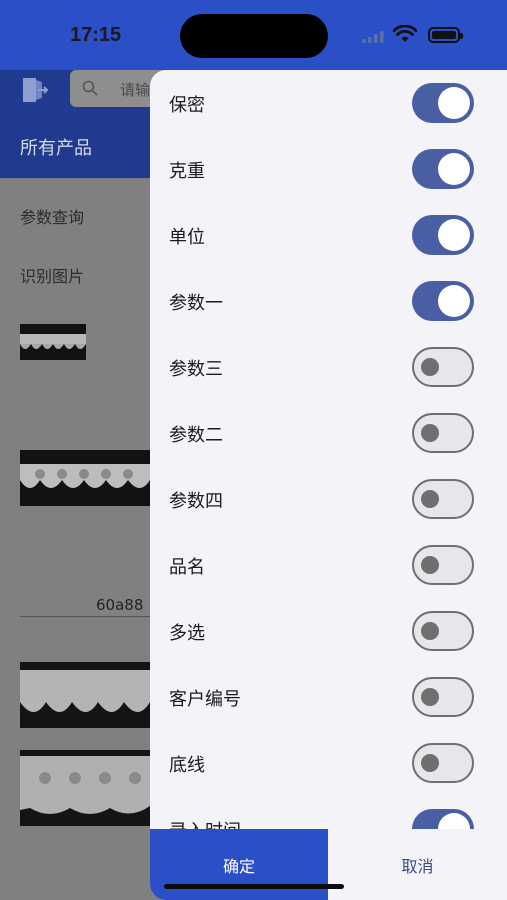  I want to click on option-label: 参数三, so click(196, 369).